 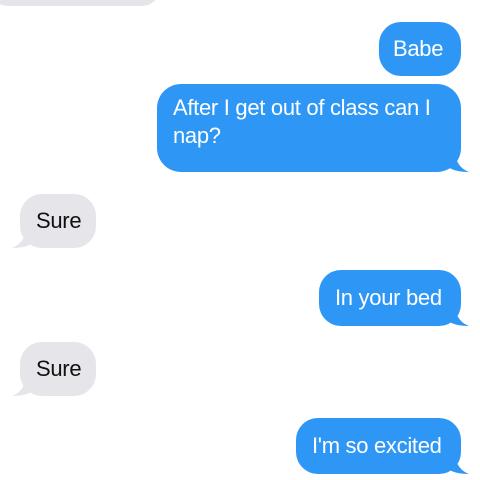 I want to click on message-bubble-sent: I'm so excited, so click(x=382, y=446).